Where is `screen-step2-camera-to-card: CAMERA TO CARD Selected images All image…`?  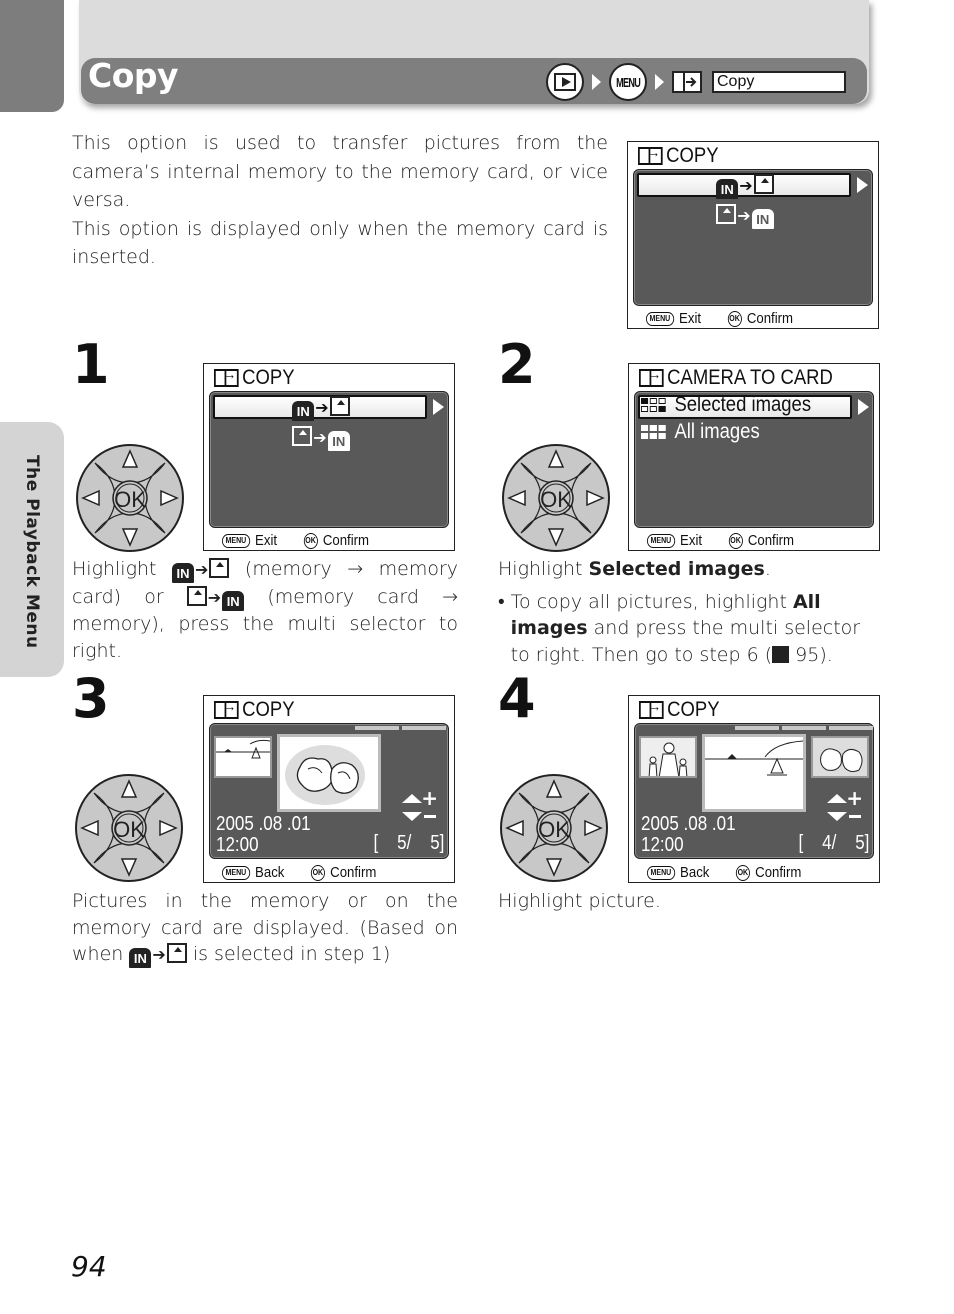 screen-step2-camera-to-card: CAMERA TO CARD Selected images All image… is located at coordinates (754, 457).